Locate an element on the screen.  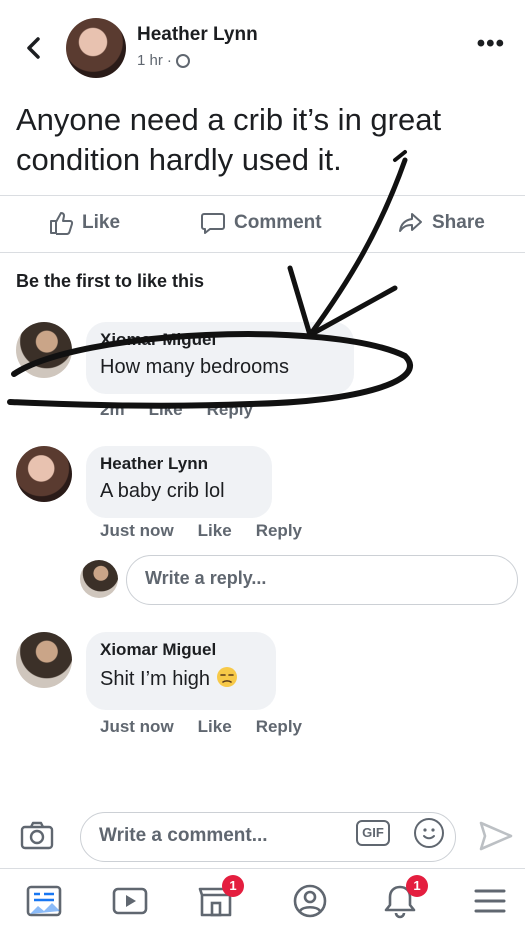
post-meta: 1 hr · is located at coordinates (163, 60).